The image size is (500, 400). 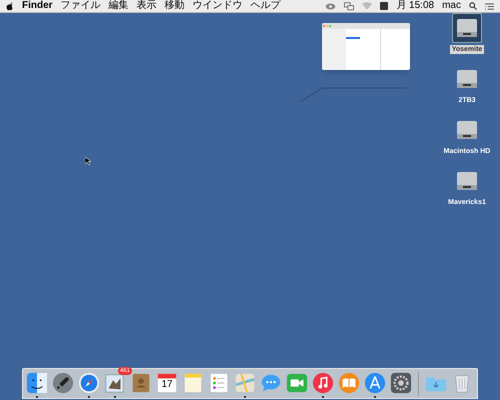 I want to click on menu-item: 表示, so click(x=146, y=6).